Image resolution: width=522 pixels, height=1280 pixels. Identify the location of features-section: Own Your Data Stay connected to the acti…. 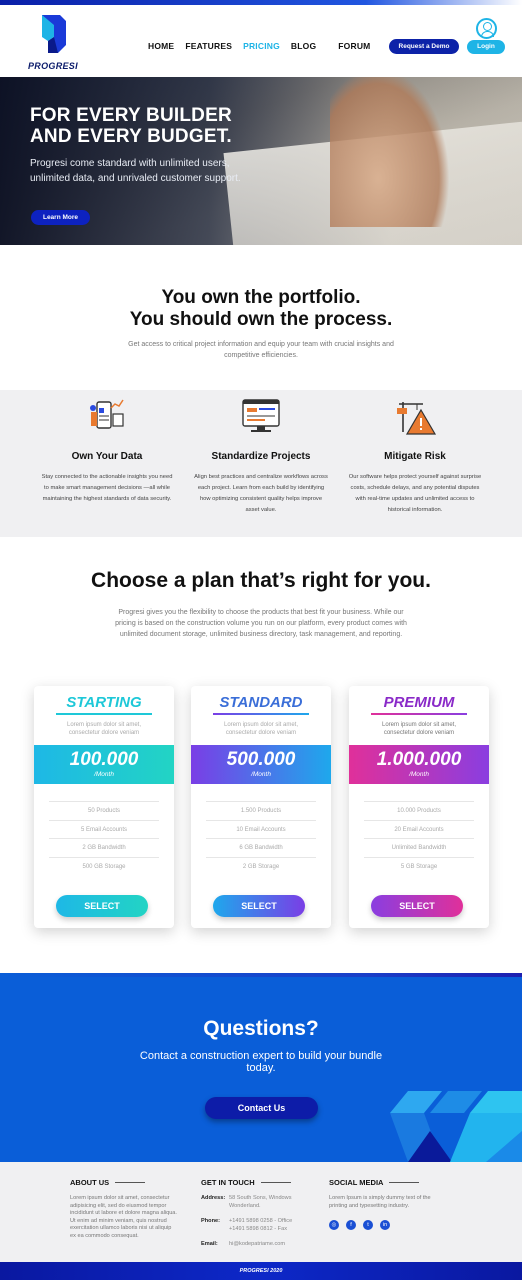
(261, 463).